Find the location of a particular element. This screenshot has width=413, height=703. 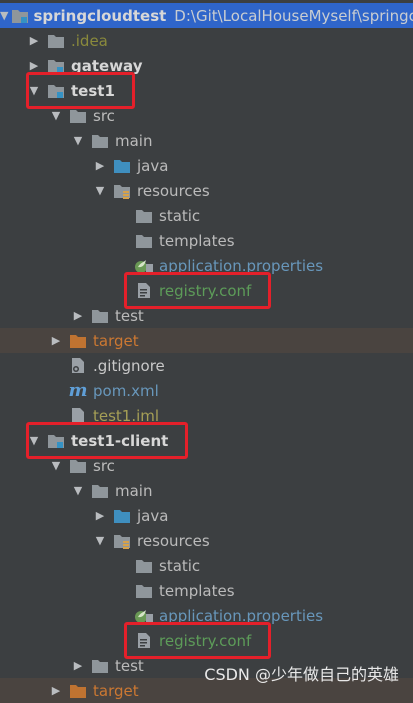

gitignore-file-icon is located at coordinates (78, 366).